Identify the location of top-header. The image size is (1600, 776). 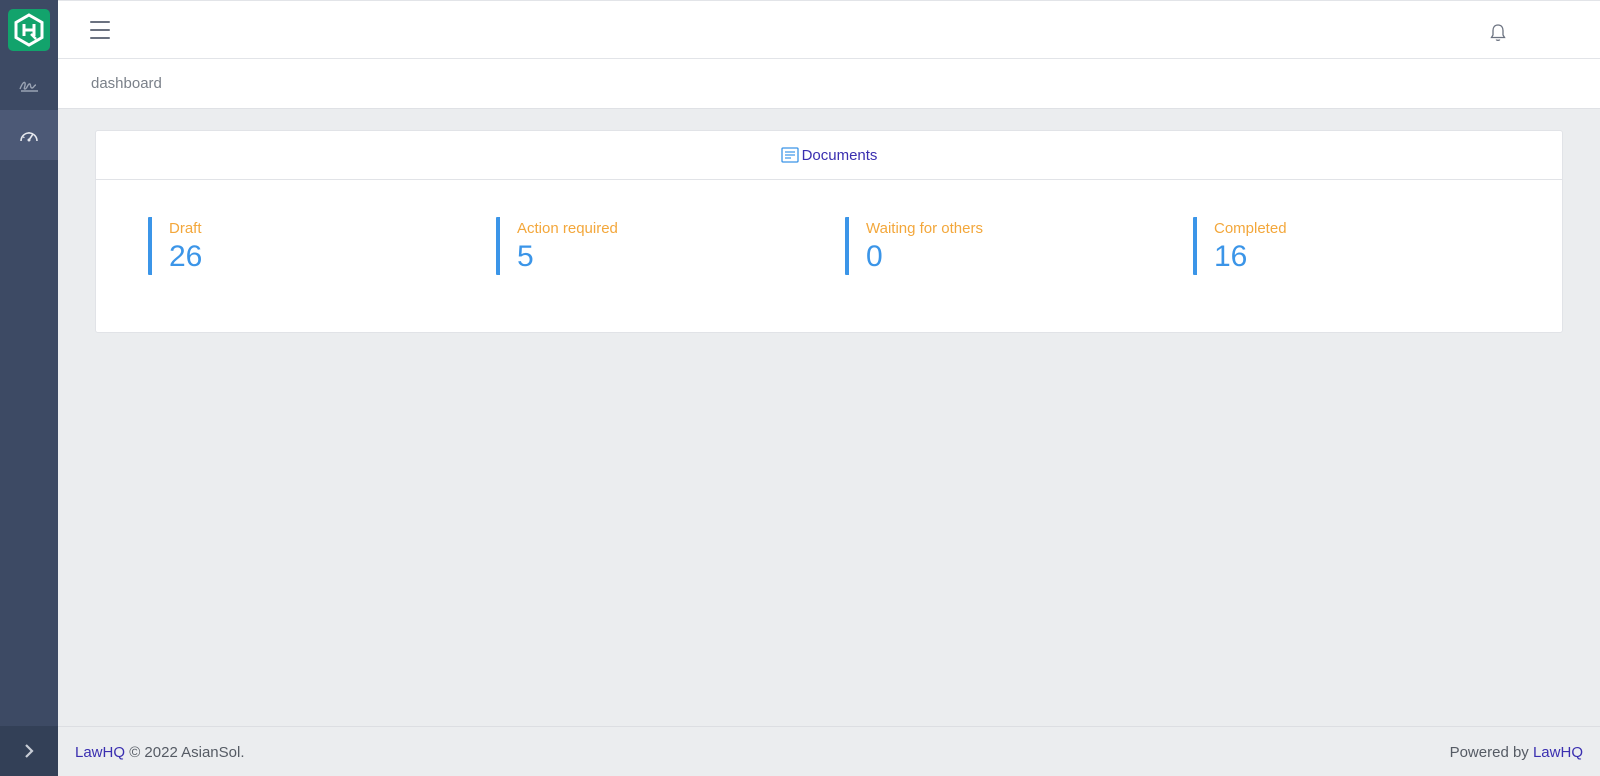
(829, 29).